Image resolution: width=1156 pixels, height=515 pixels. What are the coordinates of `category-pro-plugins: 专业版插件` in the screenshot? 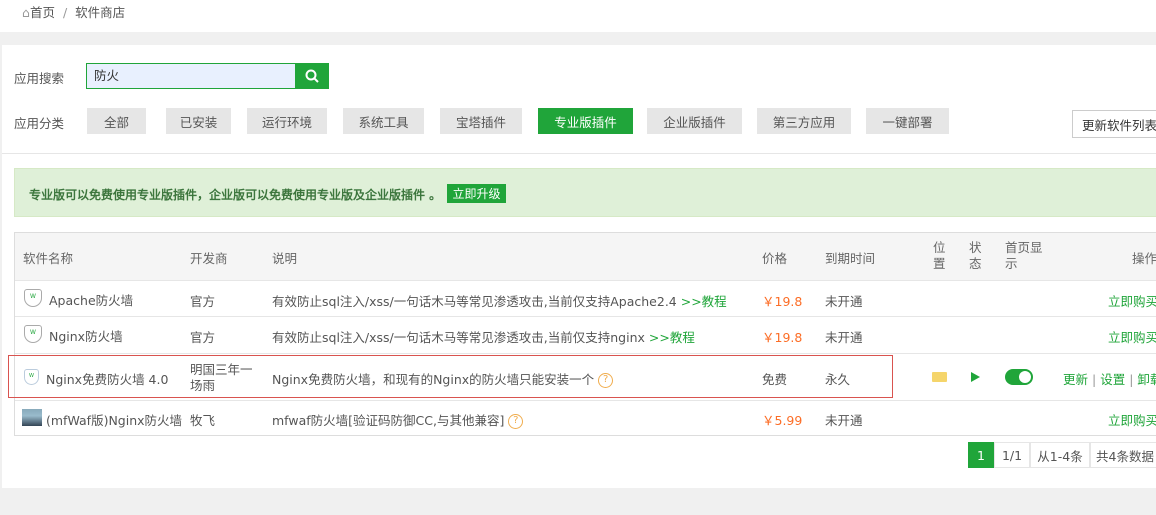 It's located at (585, 121).